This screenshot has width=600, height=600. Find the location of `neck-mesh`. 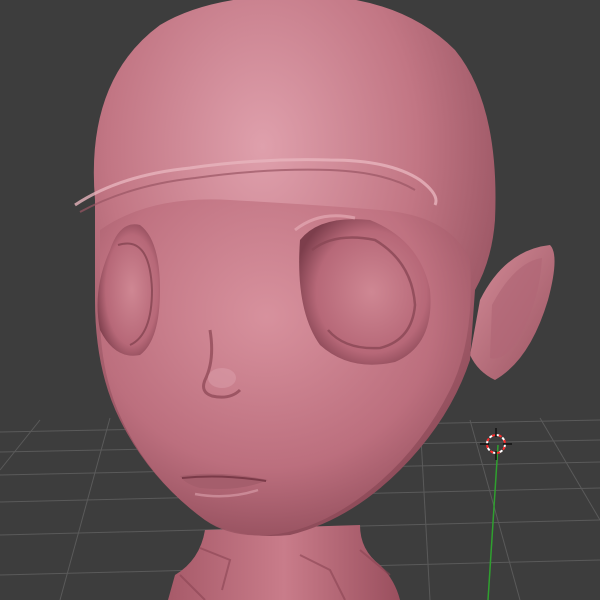

neck-mesh is located at coordinates (284, 562).